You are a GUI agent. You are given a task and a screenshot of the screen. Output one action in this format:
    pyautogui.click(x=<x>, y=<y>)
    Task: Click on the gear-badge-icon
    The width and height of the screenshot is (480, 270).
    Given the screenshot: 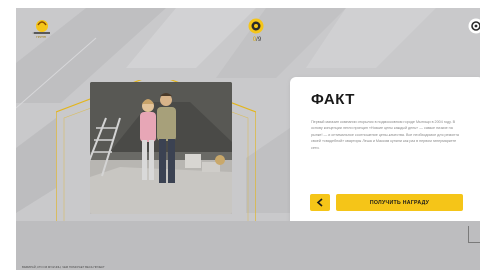 What is the action you would take?
    pyautogui.click(x=256, y=26)
    